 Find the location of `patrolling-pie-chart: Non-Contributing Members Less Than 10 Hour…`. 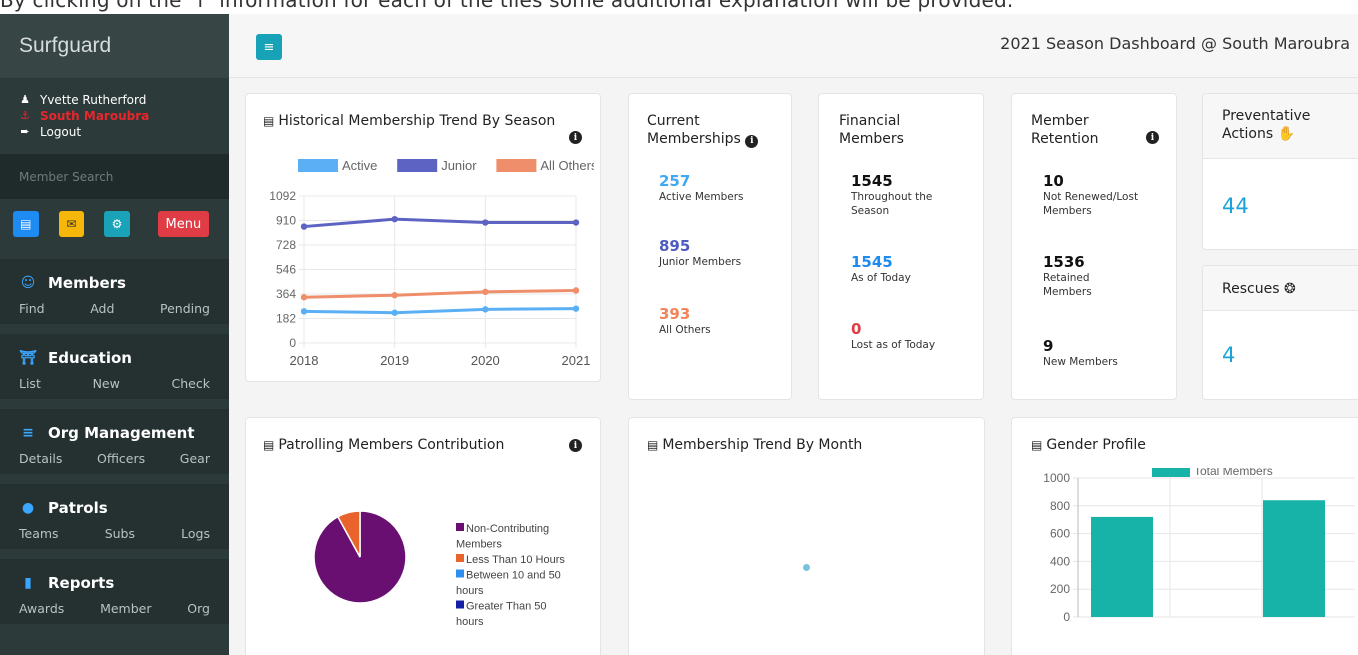

patrolling-pie-chart: Non-Contributing Members Less Than 10 Hour… is located at coordinates (439, 569).